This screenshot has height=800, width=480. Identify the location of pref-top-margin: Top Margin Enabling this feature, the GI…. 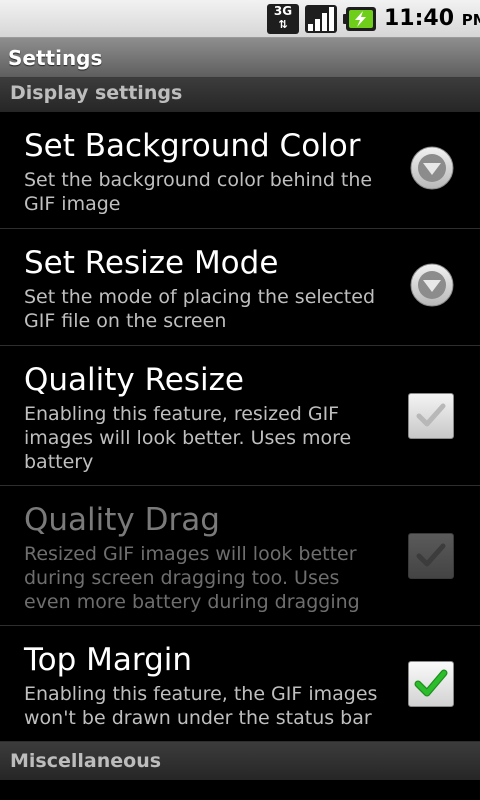
(240, 684).